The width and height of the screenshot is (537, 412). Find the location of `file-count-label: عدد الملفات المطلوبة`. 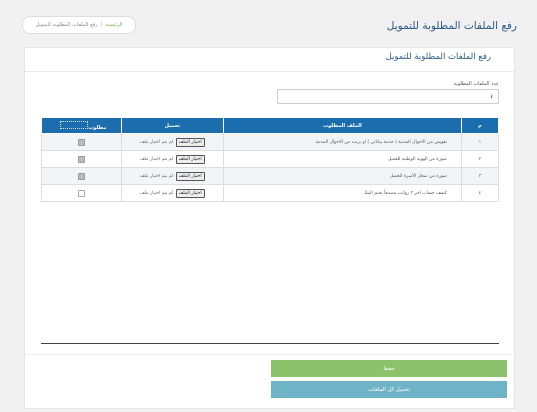

file-count-label: عدد الملفات المطلوبة is located at coordinates (476, 84).